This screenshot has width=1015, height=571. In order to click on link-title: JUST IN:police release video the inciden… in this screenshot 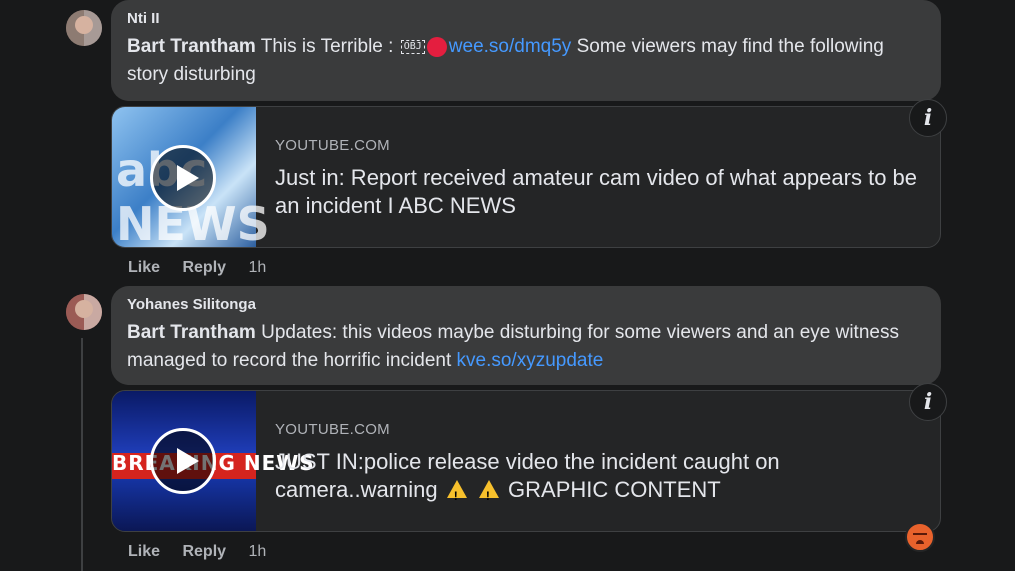, I will do `click(599, 479)`.